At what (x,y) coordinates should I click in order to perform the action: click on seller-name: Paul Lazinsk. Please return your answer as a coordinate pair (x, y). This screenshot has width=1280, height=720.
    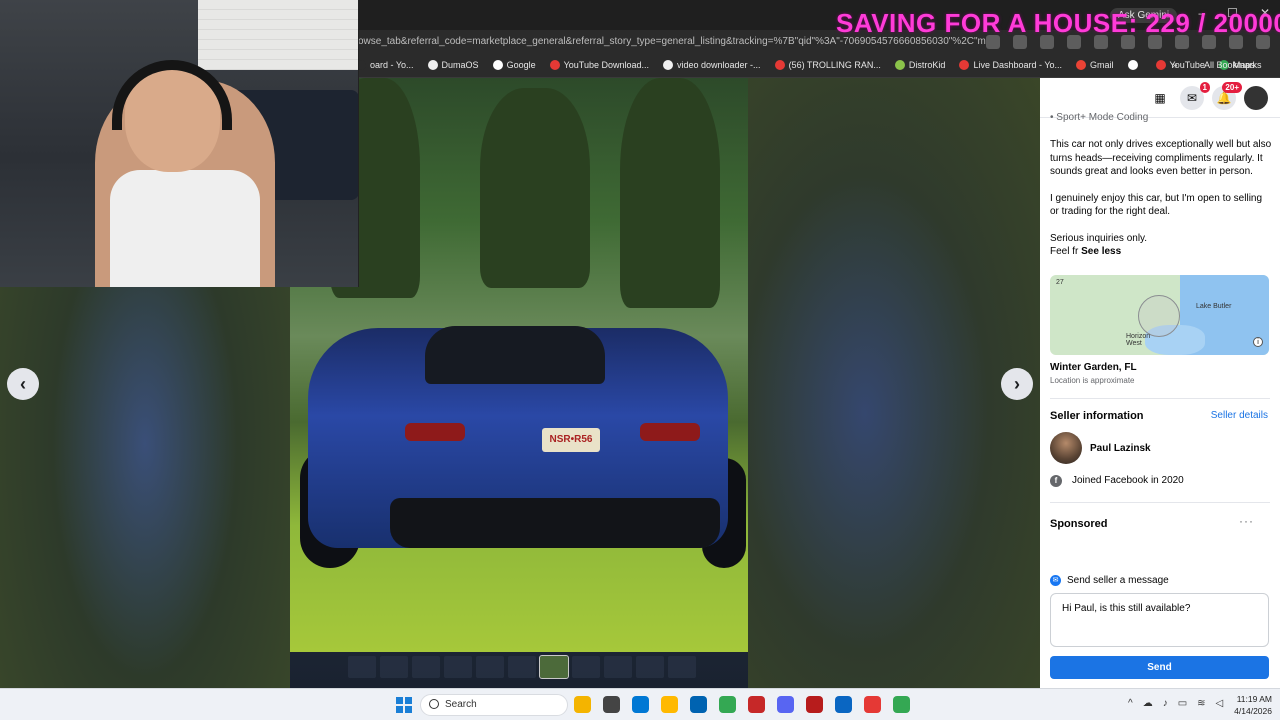
    Looking at the image, I should click on (1120, 448).